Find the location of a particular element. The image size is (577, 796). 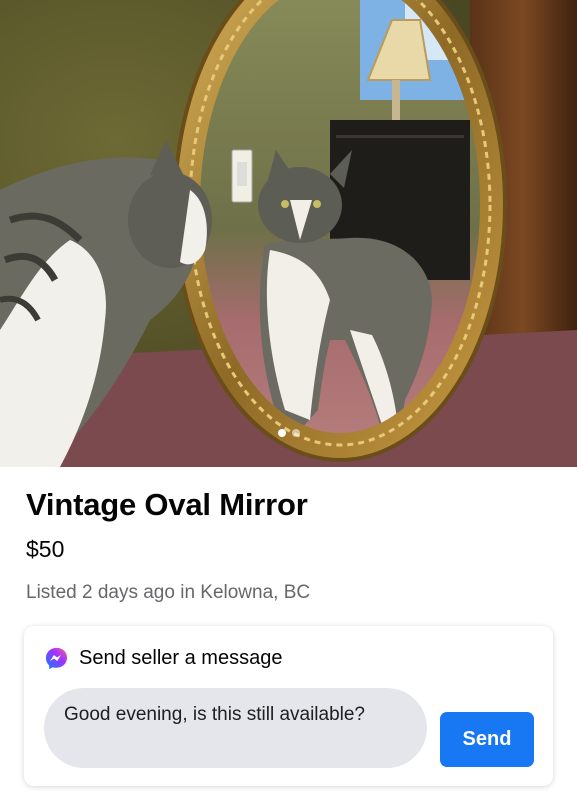

message-card-header: Send seller a message is located at coordinates (163, 658).